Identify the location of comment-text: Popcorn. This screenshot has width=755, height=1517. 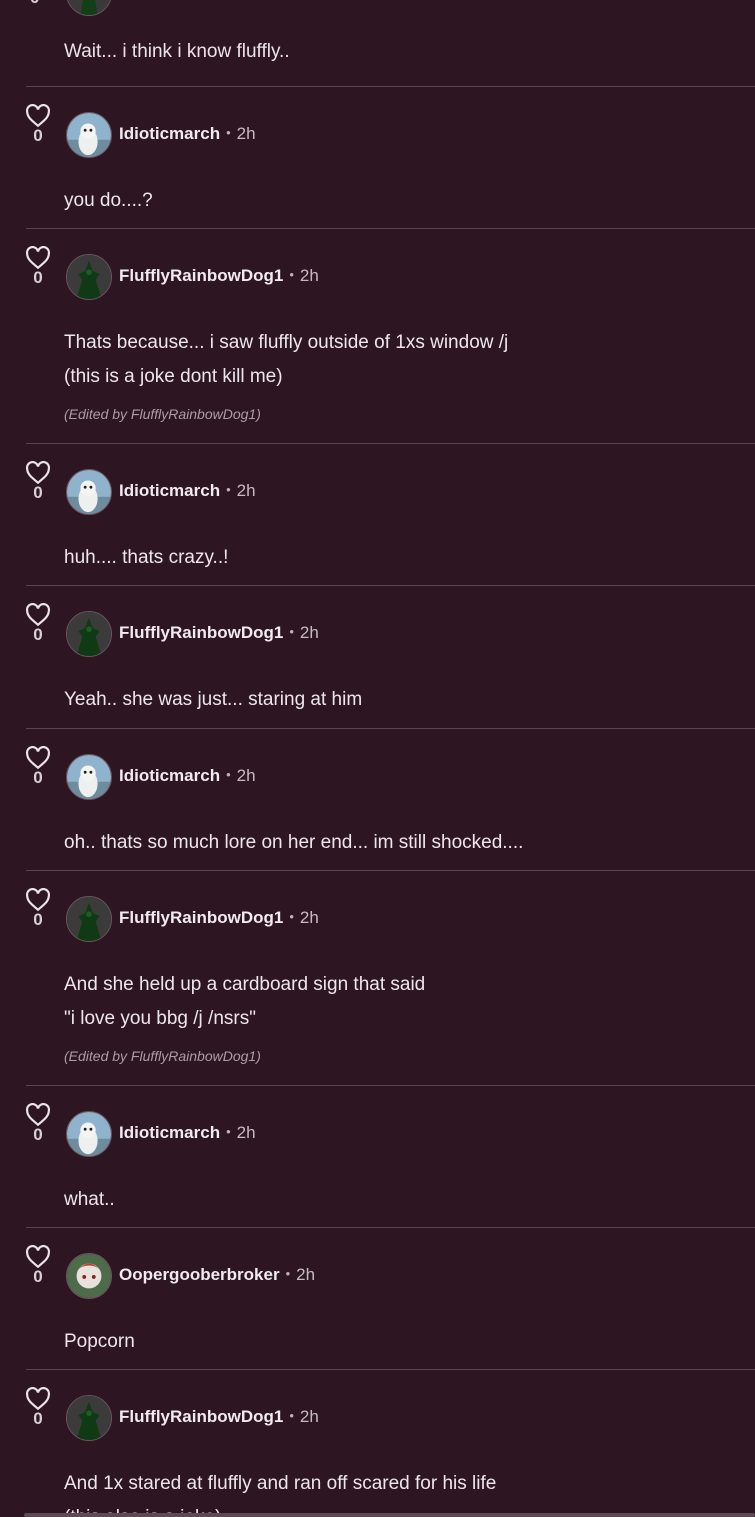
(99, 1341).